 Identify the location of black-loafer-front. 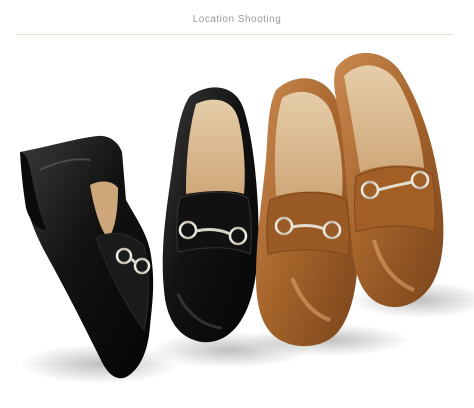
(210, 215).